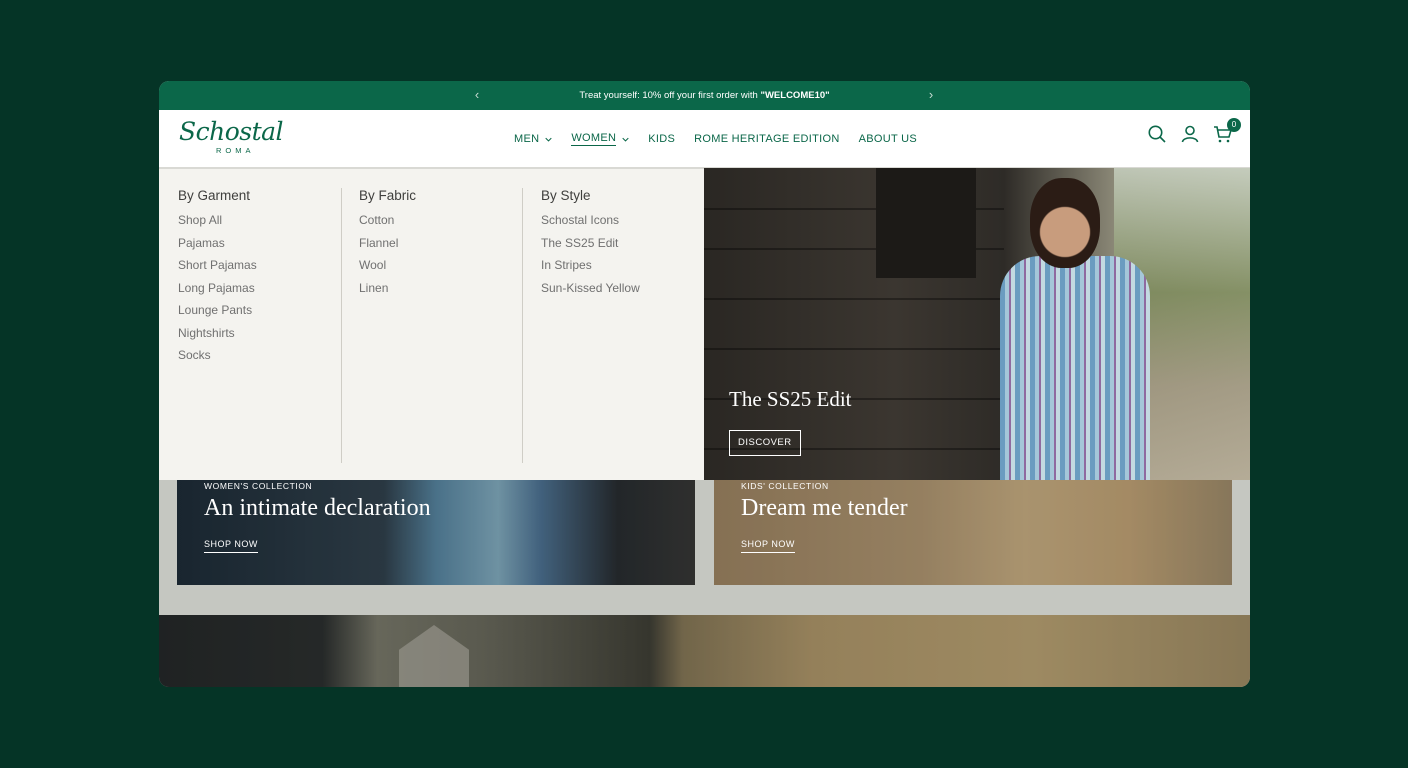  I want to click on menu-link-short-pajamas: Short Pajamas, so click(263, 265).